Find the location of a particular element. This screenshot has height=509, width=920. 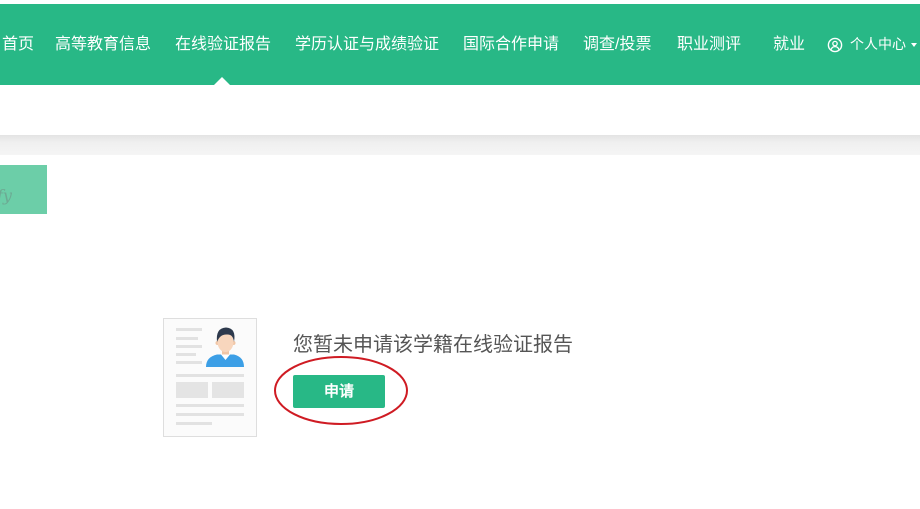

report-illustration-card is located at coordinates (210, 377).